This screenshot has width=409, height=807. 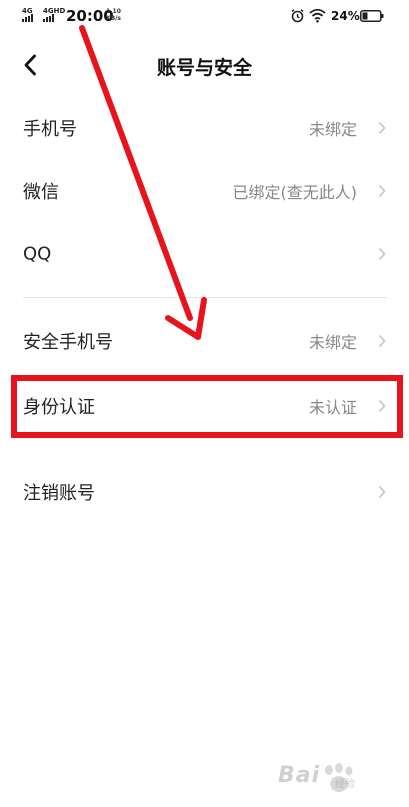 What do you see at coordinates (204, 68) in the screenshot?
I see `page-title: 账号与安全` at bounding box center [204, 68].